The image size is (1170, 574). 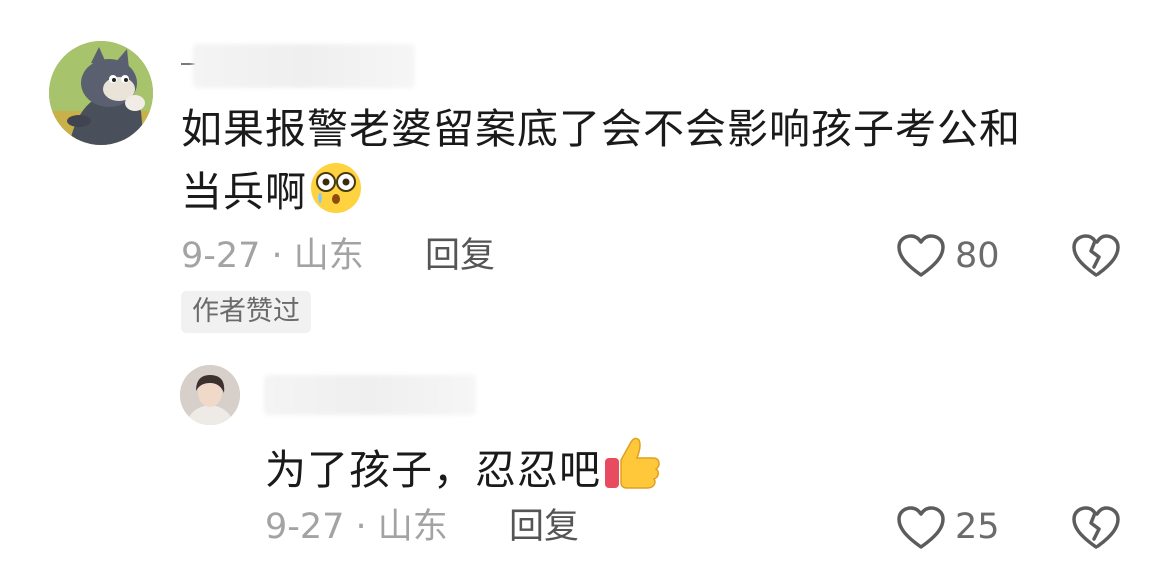 I want to click on comment-date-location: 9-27 · 山东, so click(x=272, y=256).